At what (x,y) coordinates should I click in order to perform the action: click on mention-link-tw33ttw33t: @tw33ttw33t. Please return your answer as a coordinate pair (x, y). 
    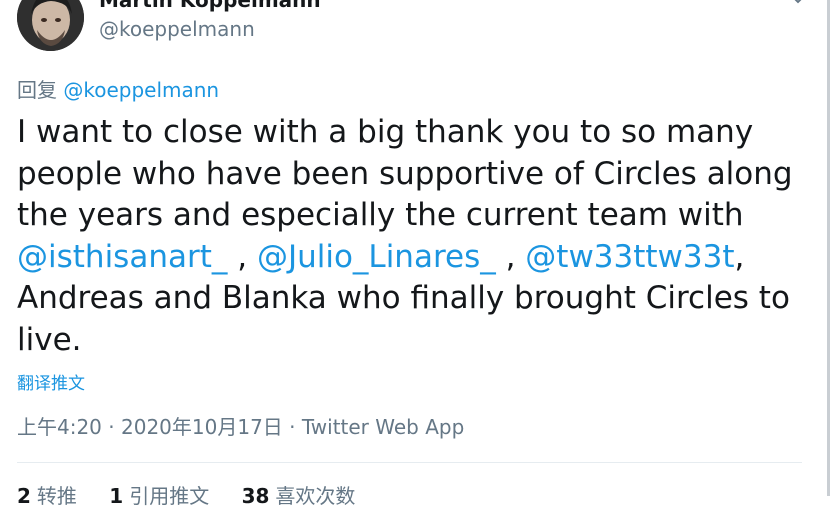
    Looking at the image, I should click on (629, 257).